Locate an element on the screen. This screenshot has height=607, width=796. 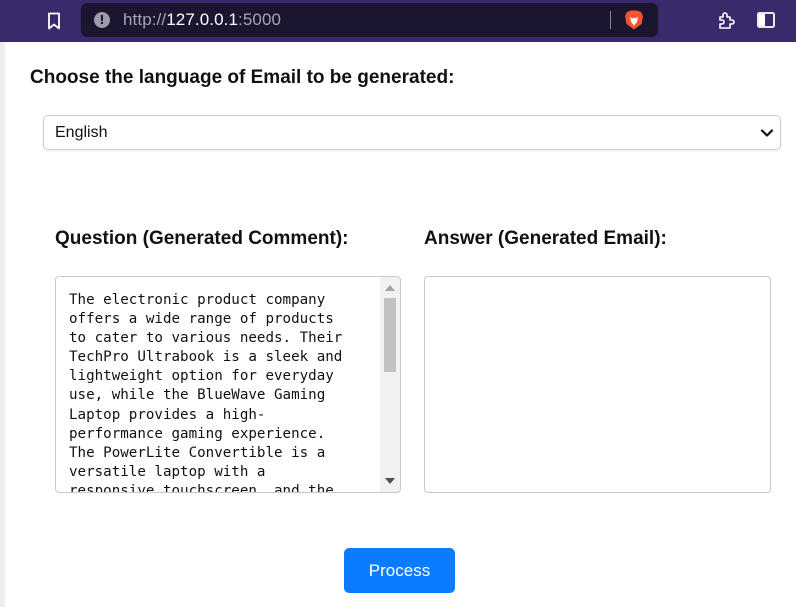
scroll-down-arrow-icon is located at coordinates (390, 481).